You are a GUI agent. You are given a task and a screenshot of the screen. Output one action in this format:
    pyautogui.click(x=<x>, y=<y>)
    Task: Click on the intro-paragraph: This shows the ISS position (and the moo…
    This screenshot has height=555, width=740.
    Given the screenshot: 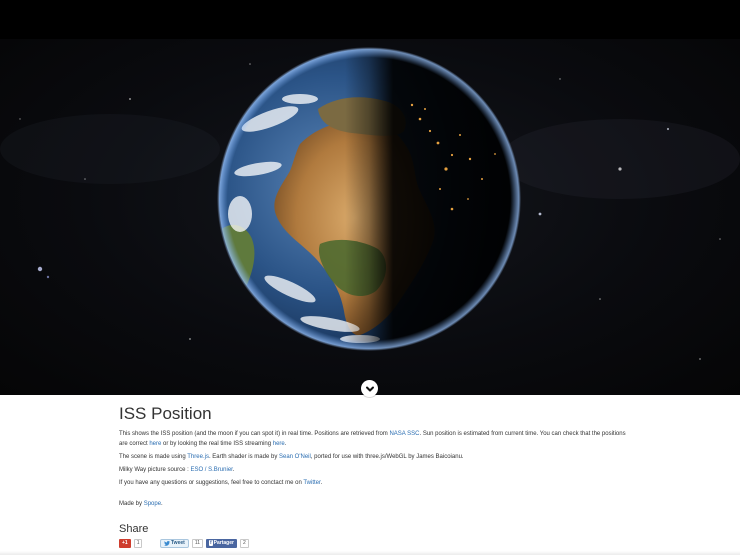 What is the action you would take?
    pyautogui.click(x=372, y=439)
    